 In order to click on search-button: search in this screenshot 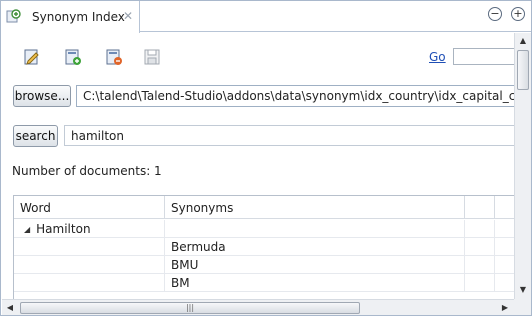, I will do `click(35, 136)`.